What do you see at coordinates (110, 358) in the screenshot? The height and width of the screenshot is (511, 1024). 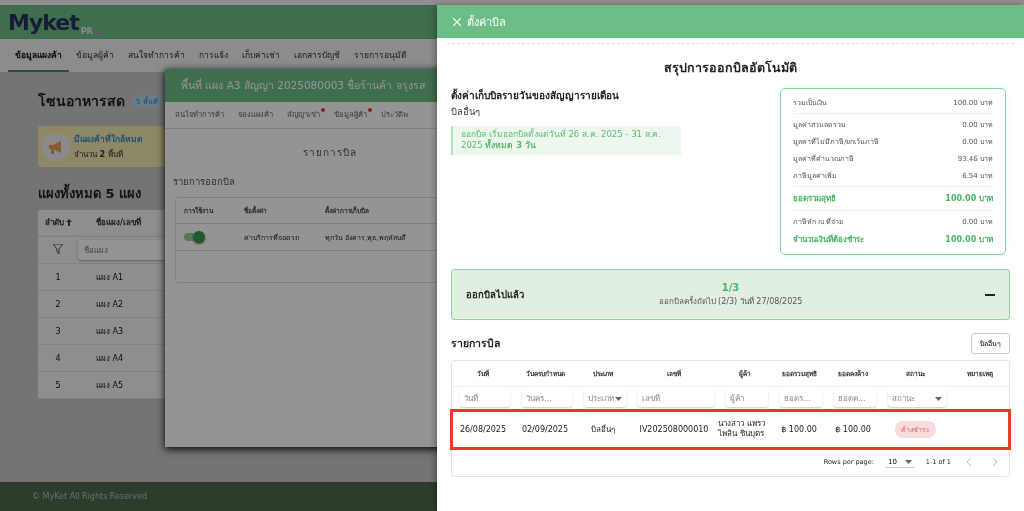 I see `table-cell-text: แผง A4` at bounding box center [110, 358].